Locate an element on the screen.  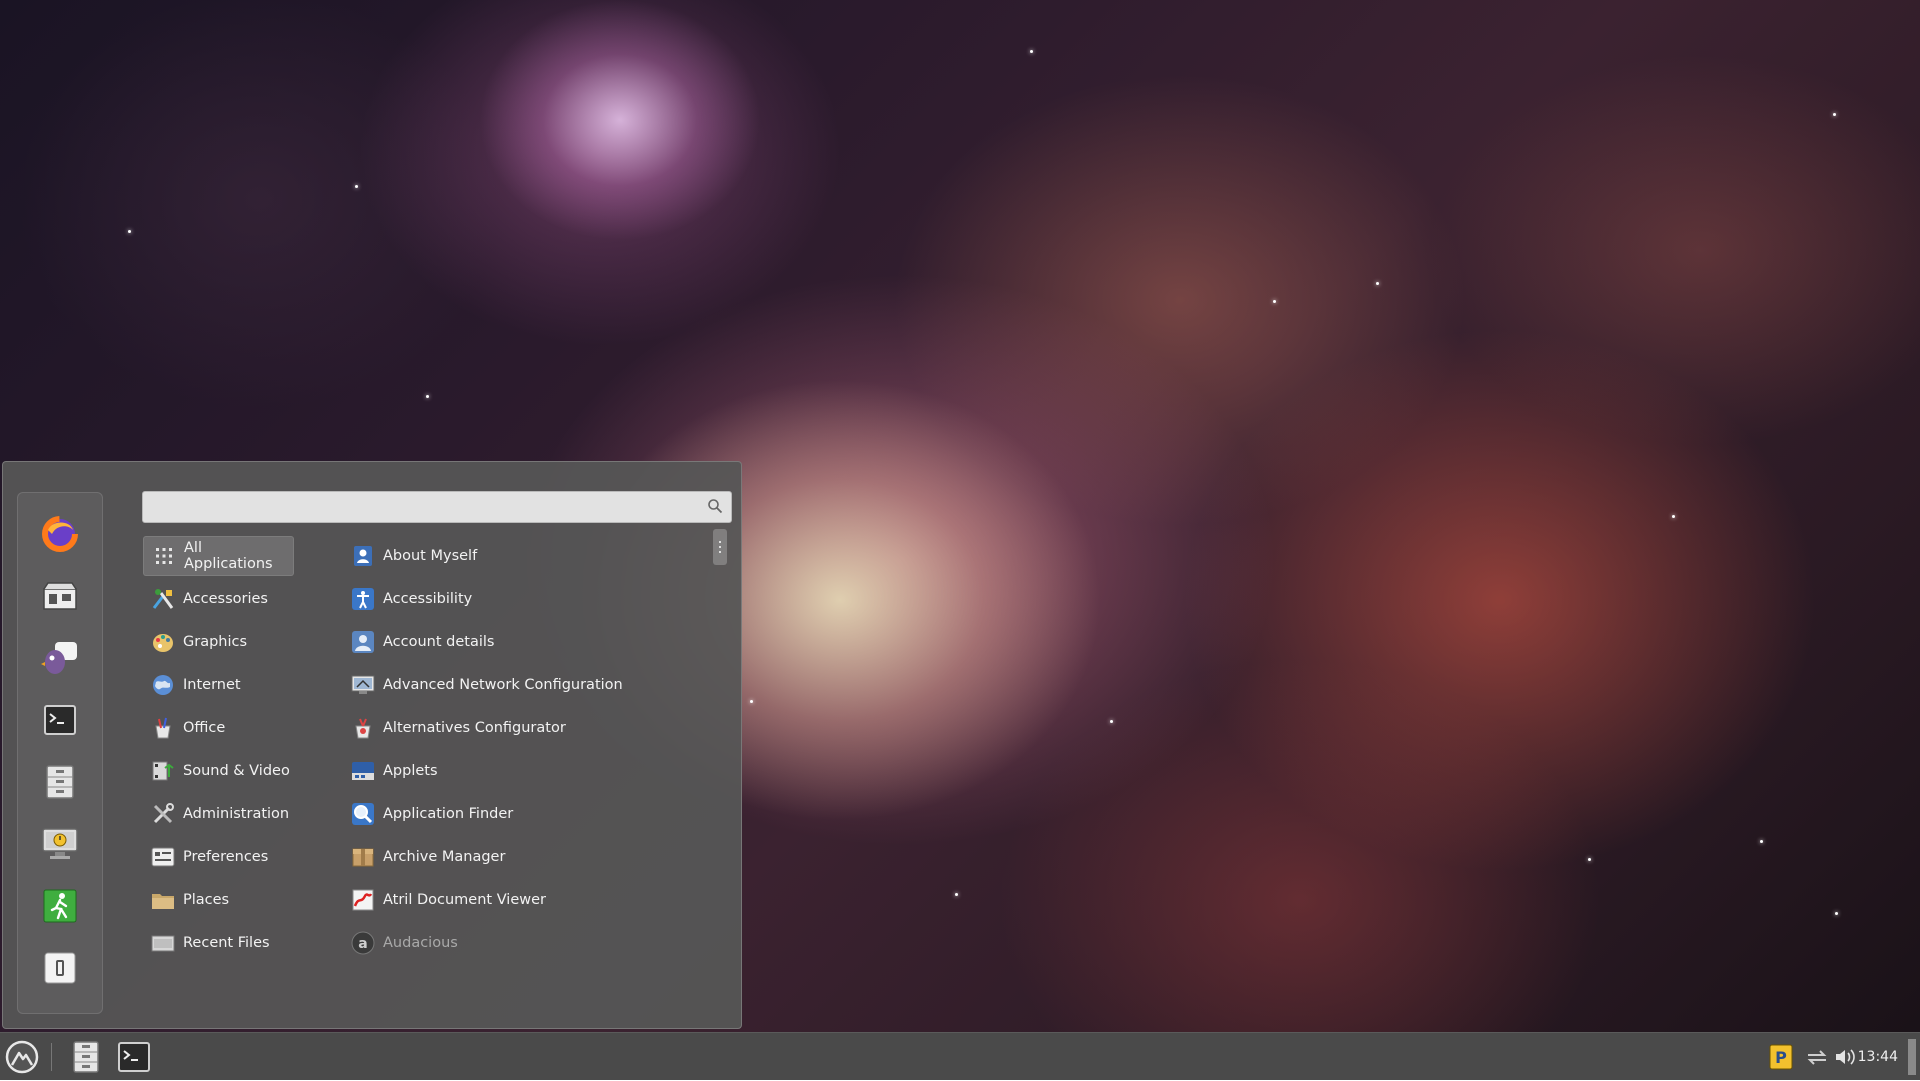
app-archive-manager: Archive Manager is located at coordinates (523, 857).